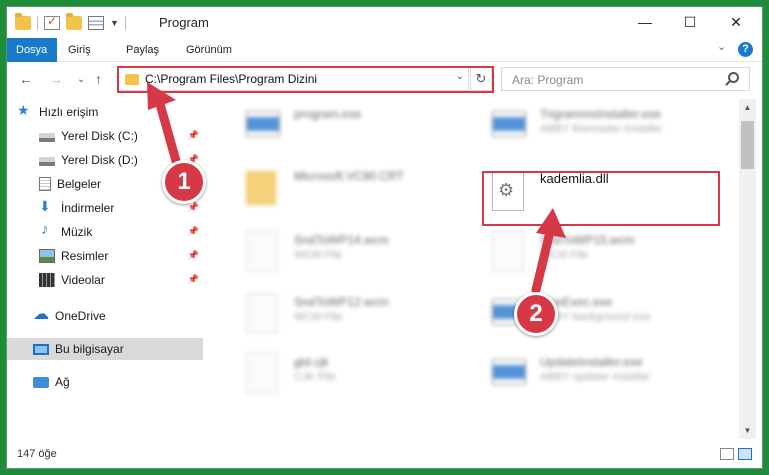 This screenshot has height=475, width=769. What do you see at coordinates (315, 377) in the screenshot?
I see `file-type: CJK File` at bounding box center [315, 377].